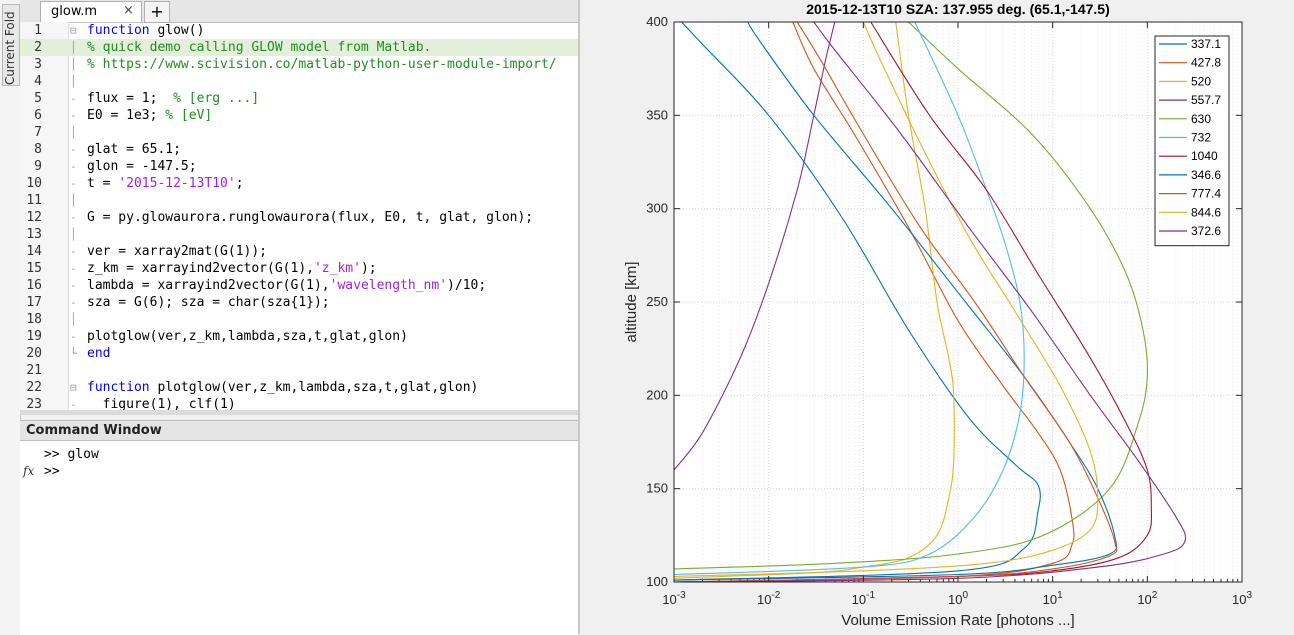 This screenshot has width=1294, height=635. What do you see at coordinates (71, 454) in the screenshot?
I see `command-history-line: >> glow` at bounding box center [71, 454].